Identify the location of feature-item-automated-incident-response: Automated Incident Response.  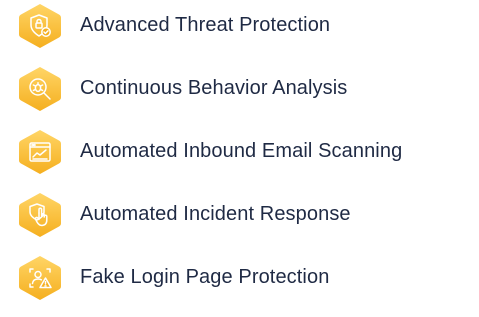
(246, 214).